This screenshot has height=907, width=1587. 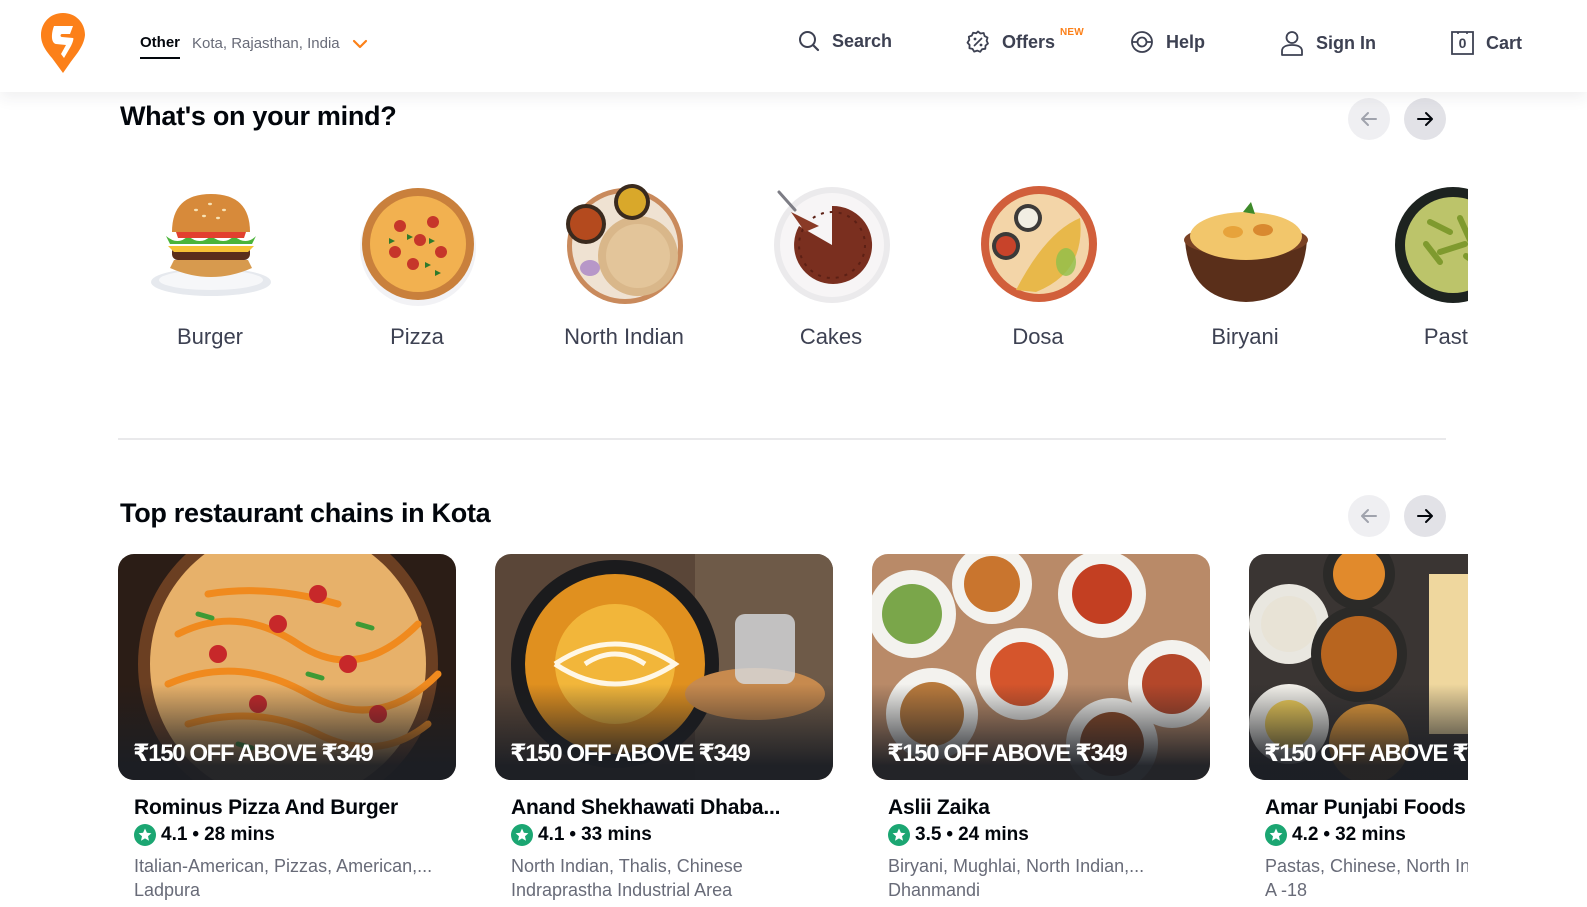 I want to click on rating-value: 4.2, so click(x=1305, y=834).